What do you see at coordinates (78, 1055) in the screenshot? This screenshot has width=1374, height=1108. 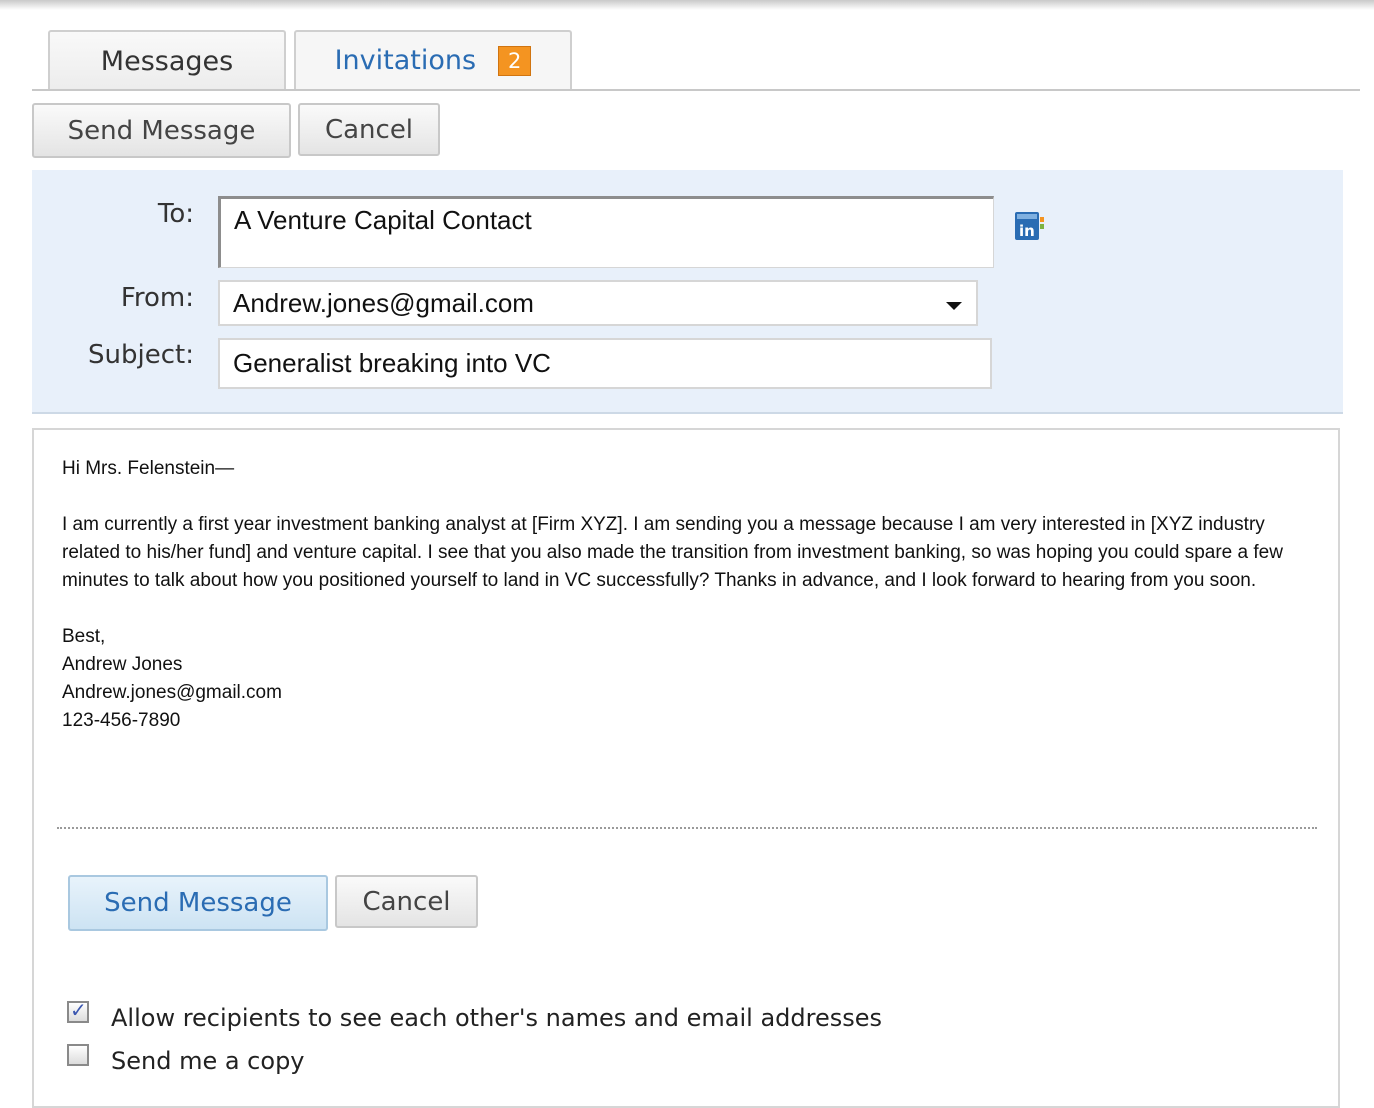 I see `send-copy-checkbox` at bounding box center [78, 1055].